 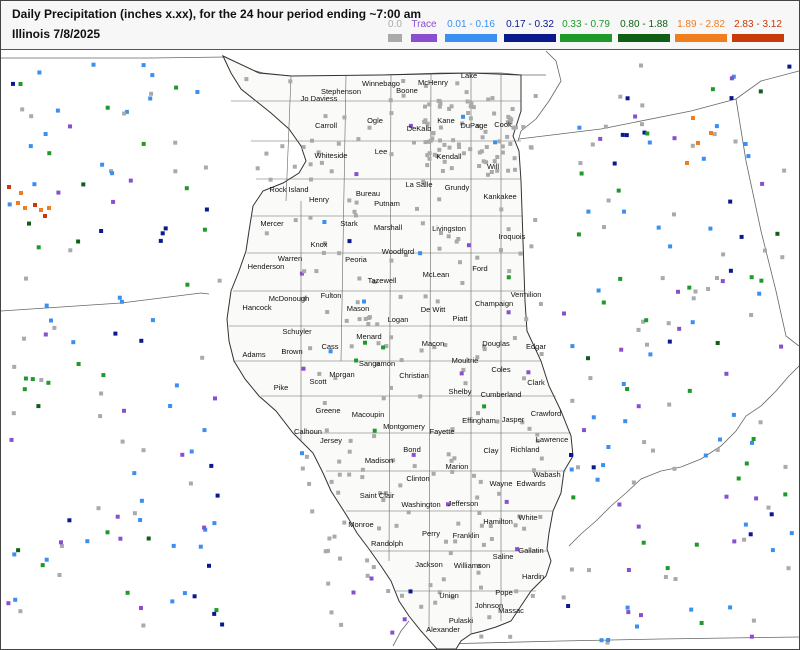 I want to click on county-label: Marion, so click(x=457, y=466).